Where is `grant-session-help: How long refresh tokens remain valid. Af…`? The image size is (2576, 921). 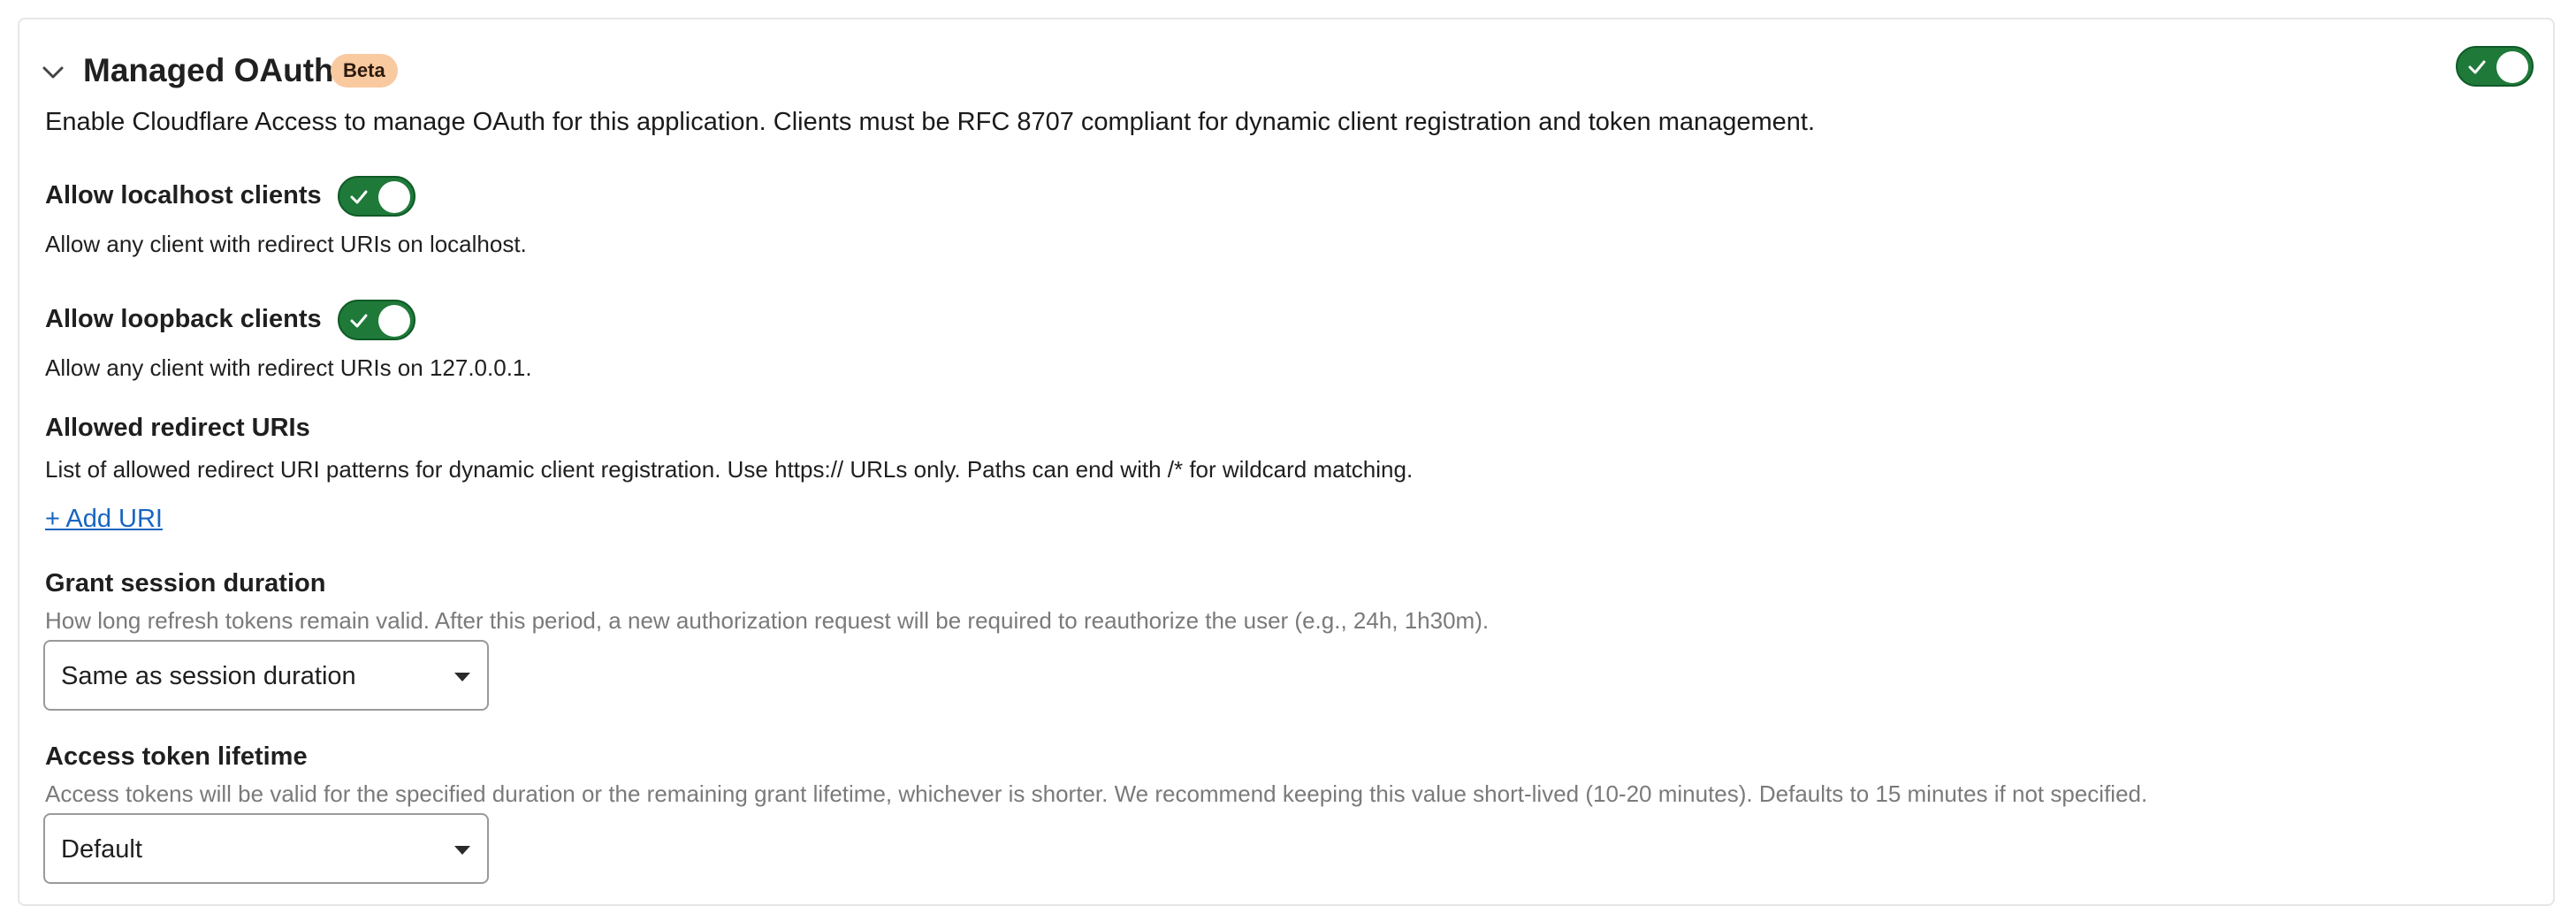
grant-session-help: How long refresh tokens remain valid. Af… is located at coordinates (767, 620).